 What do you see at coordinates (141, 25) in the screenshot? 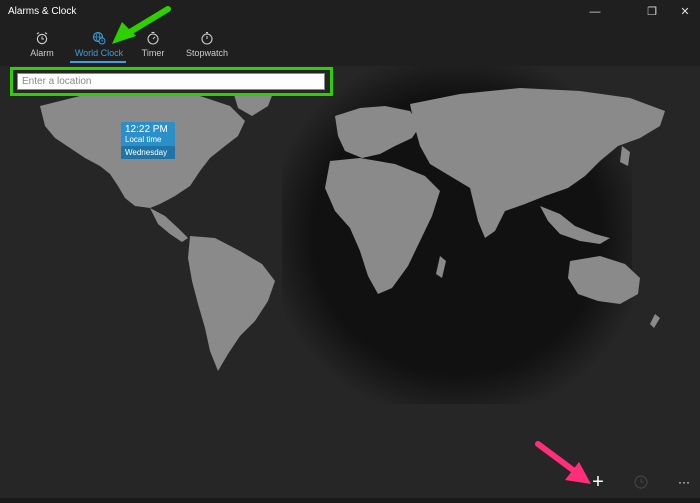
I see `annotation-arrow-world-clock` at bounding box center [141, 25].